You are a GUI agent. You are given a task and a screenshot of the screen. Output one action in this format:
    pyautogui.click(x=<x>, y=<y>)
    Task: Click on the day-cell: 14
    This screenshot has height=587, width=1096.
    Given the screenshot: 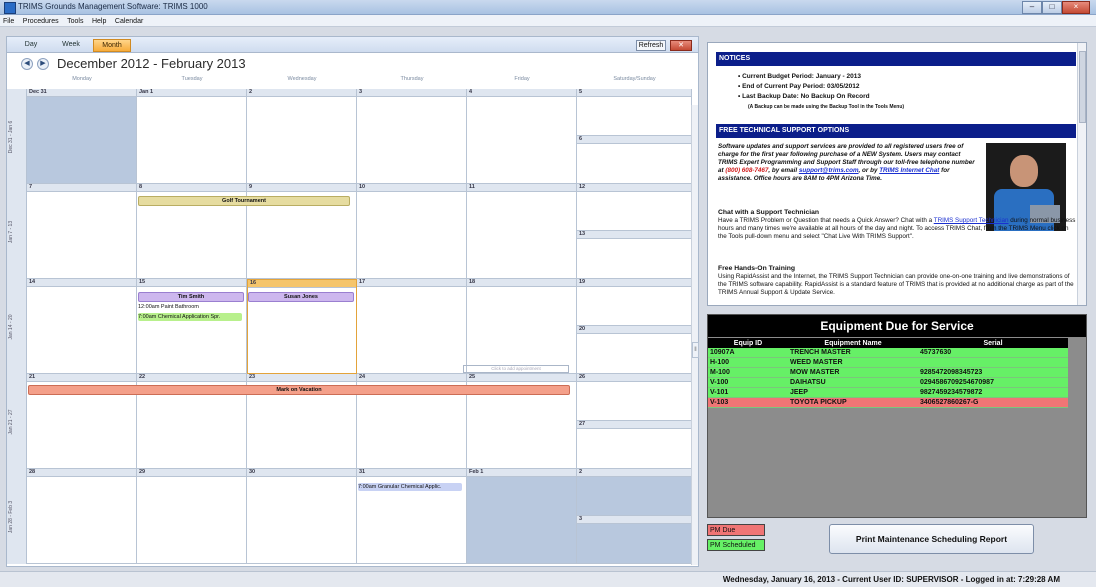 What is the action you would take?
    pyautogui.click(x=82, y=326)
    